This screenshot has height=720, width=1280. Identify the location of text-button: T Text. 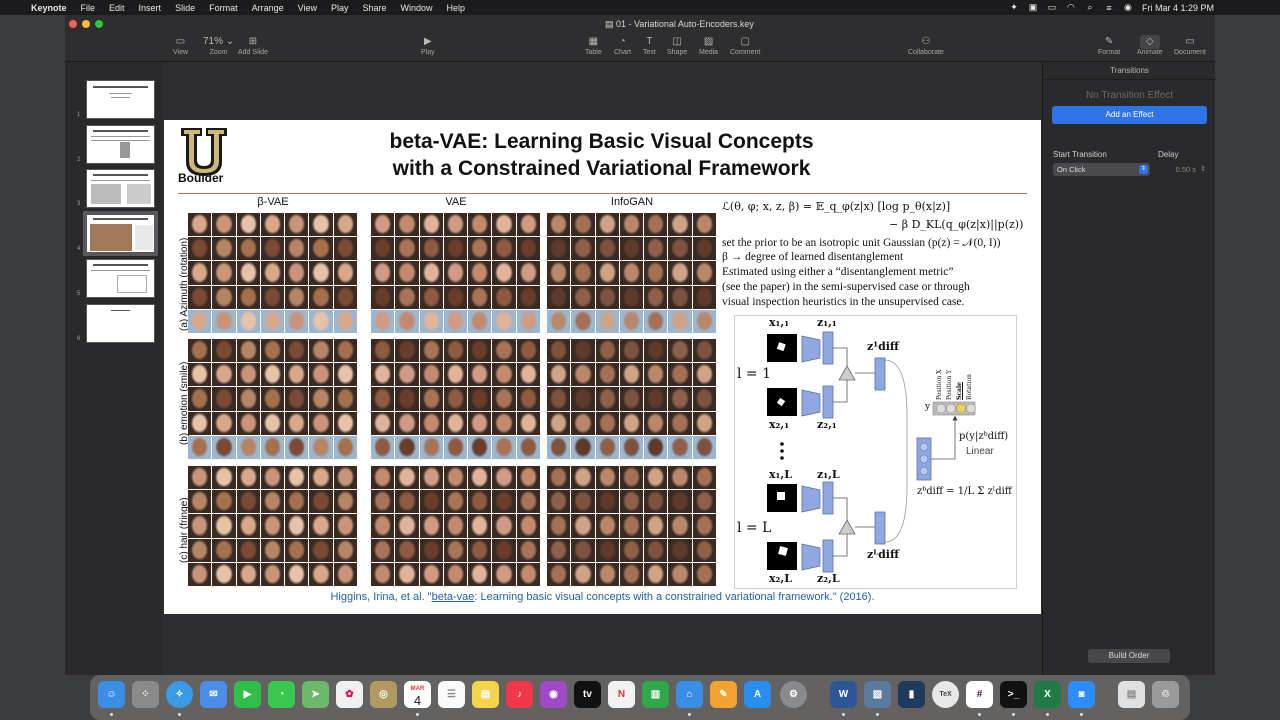
(649, 45).